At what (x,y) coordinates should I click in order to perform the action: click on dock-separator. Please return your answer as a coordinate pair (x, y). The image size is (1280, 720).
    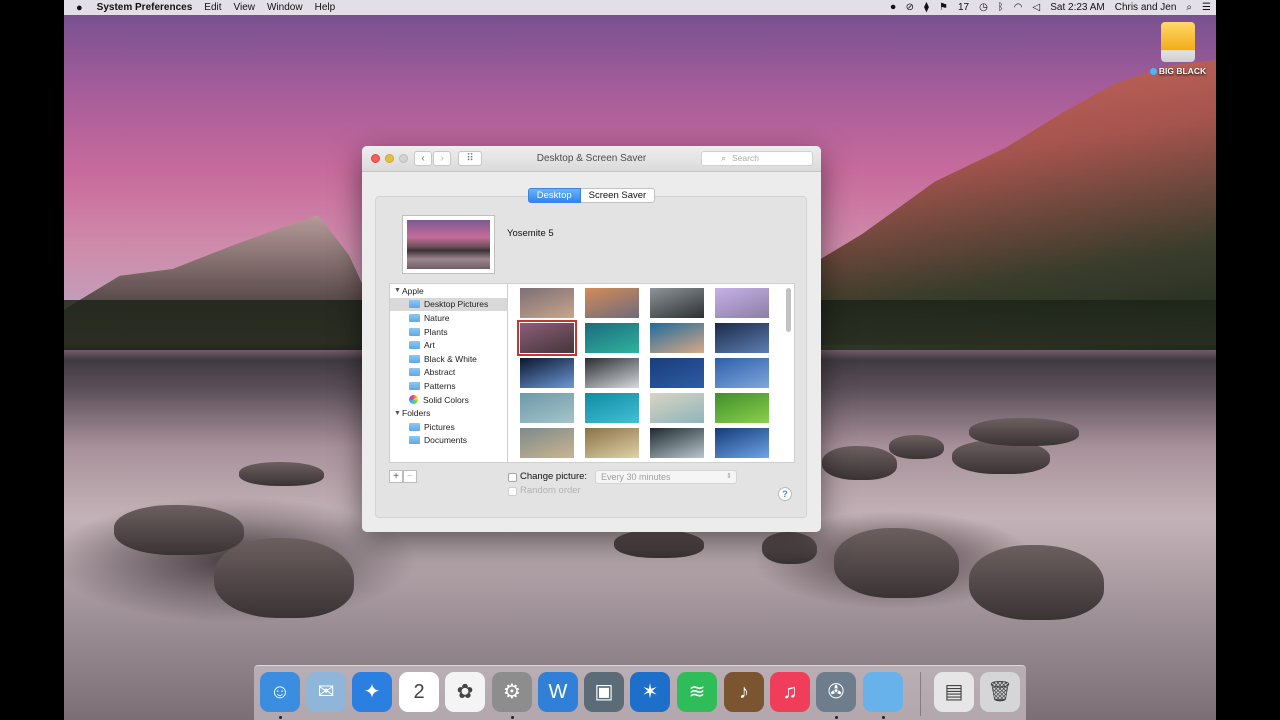
    Looking at the image, I should click on (920, 694).